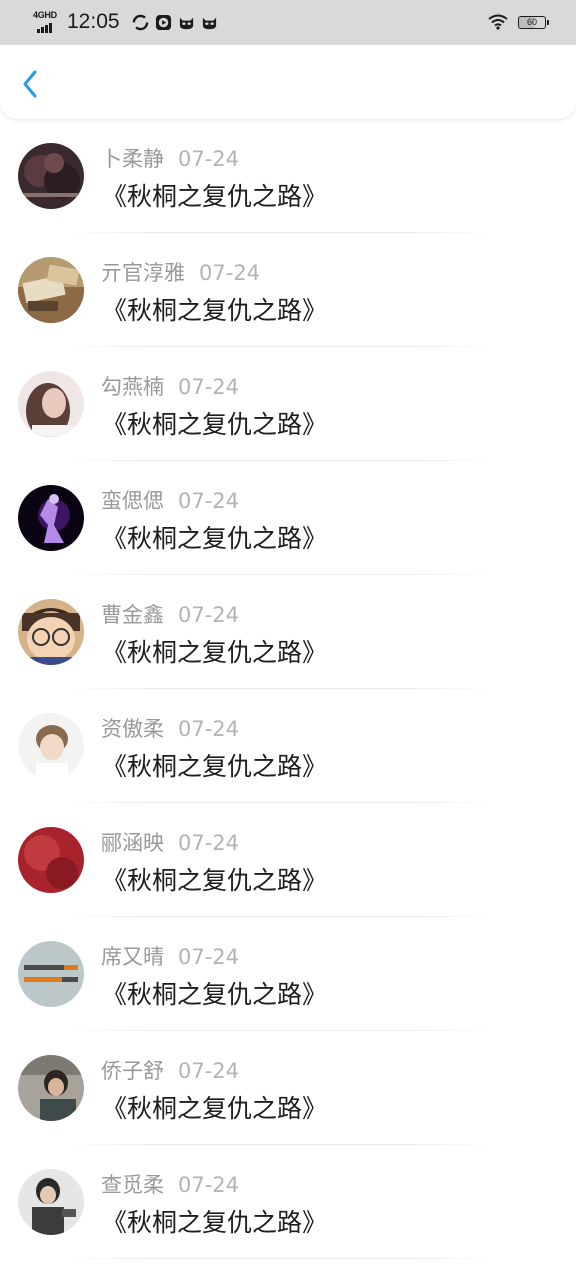 The width and height of the screenshot is (576, 1280). Describe the element at coordinates (288, 22) in the screenshot. I see `status-bar: 4GHD 12:05 60` at that location.